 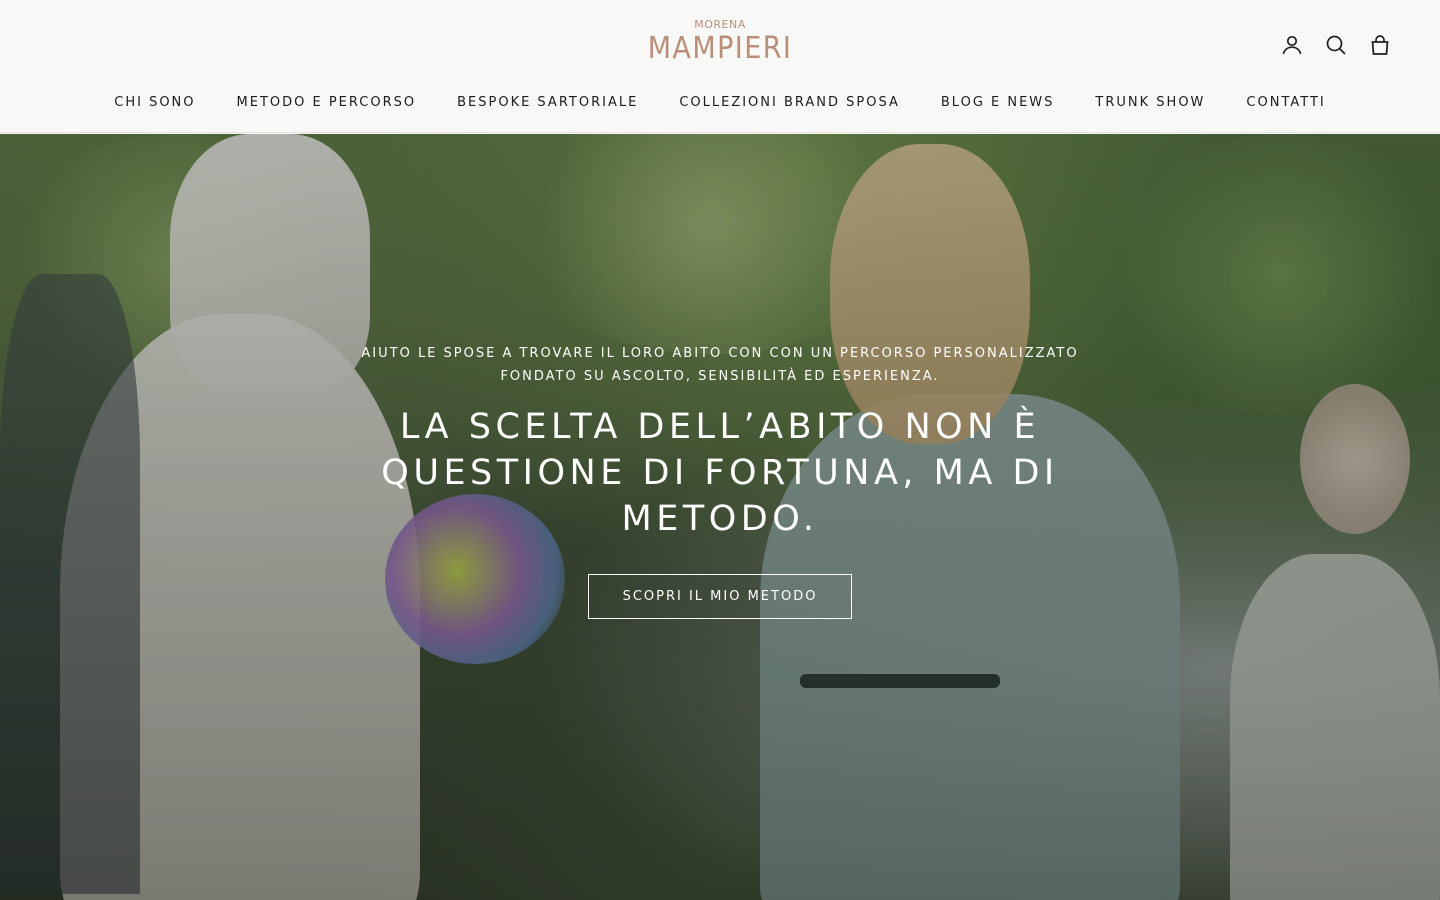 What do you see at coordinates (1292, 45) in the screenshot?
I see `account-icon` at bounding box center [1292, 45].